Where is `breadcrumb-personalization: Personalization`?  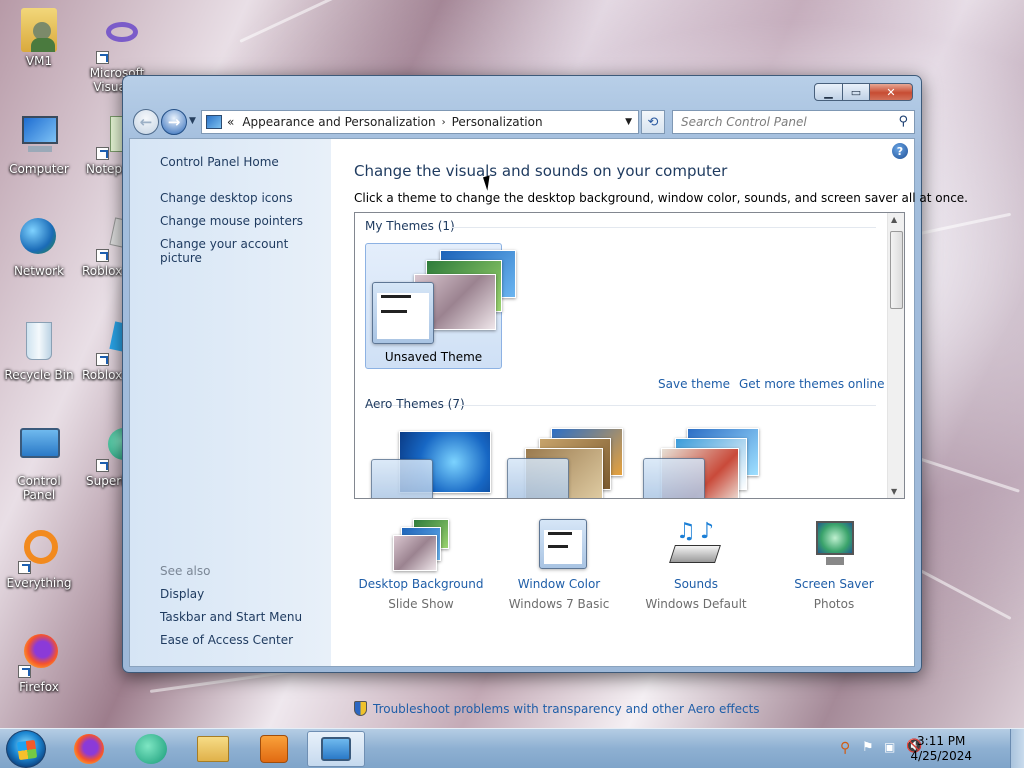 breadcrumb-personalization: Personalization is located at coordinates (497, 122).